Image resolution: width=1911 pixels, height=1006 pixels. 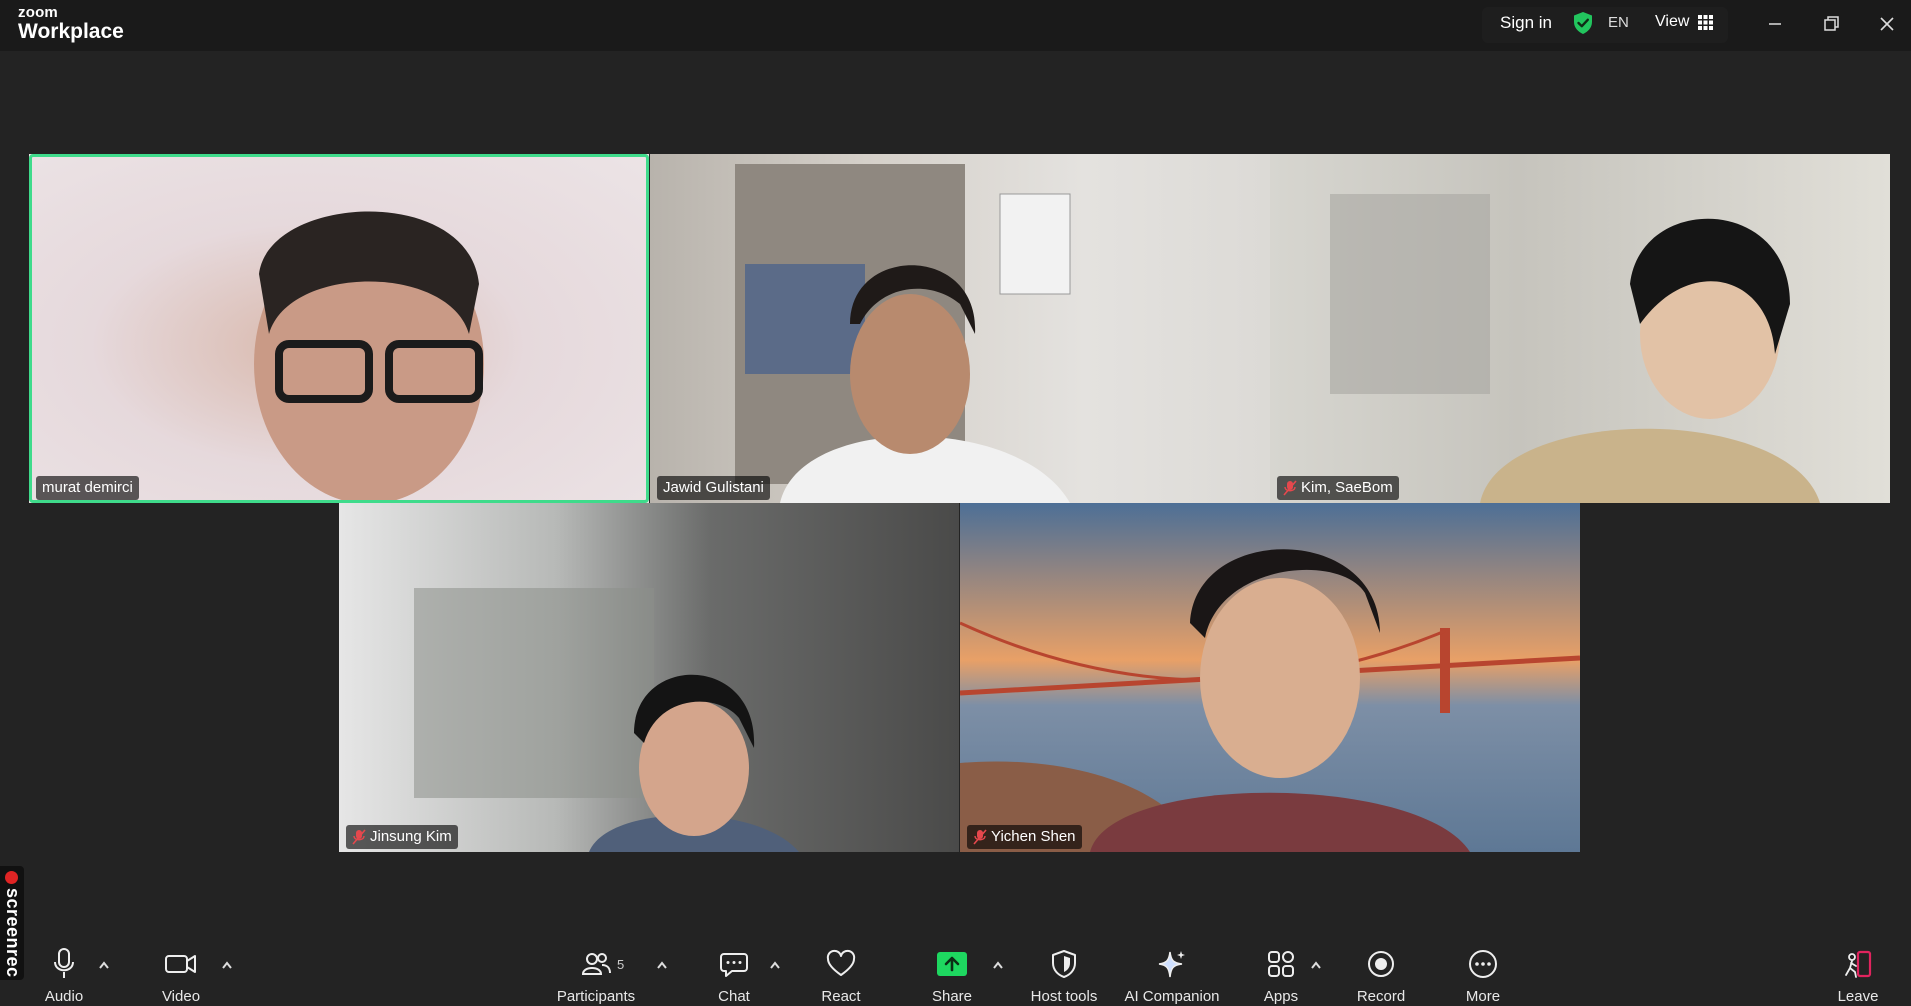 What do you see at coordinates (1064, 964) in the screenshot?
I see `host-shield-icon` at bounding box center [1064, 964].